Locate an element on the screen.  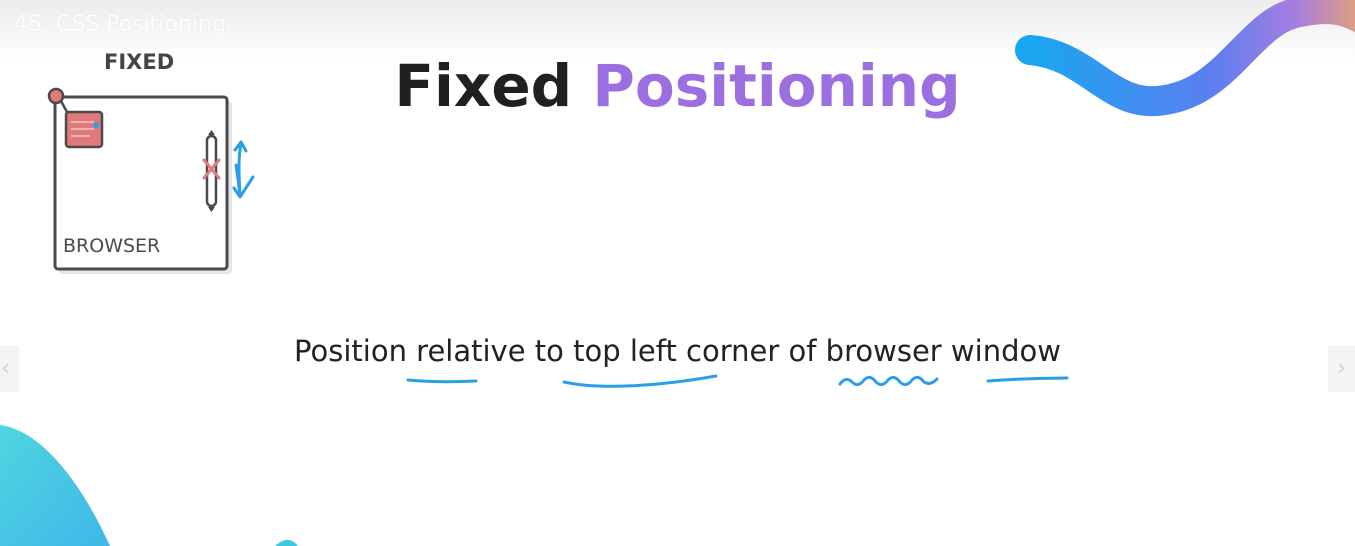
next-slide-button: › is located at coordinates (1341, 369).